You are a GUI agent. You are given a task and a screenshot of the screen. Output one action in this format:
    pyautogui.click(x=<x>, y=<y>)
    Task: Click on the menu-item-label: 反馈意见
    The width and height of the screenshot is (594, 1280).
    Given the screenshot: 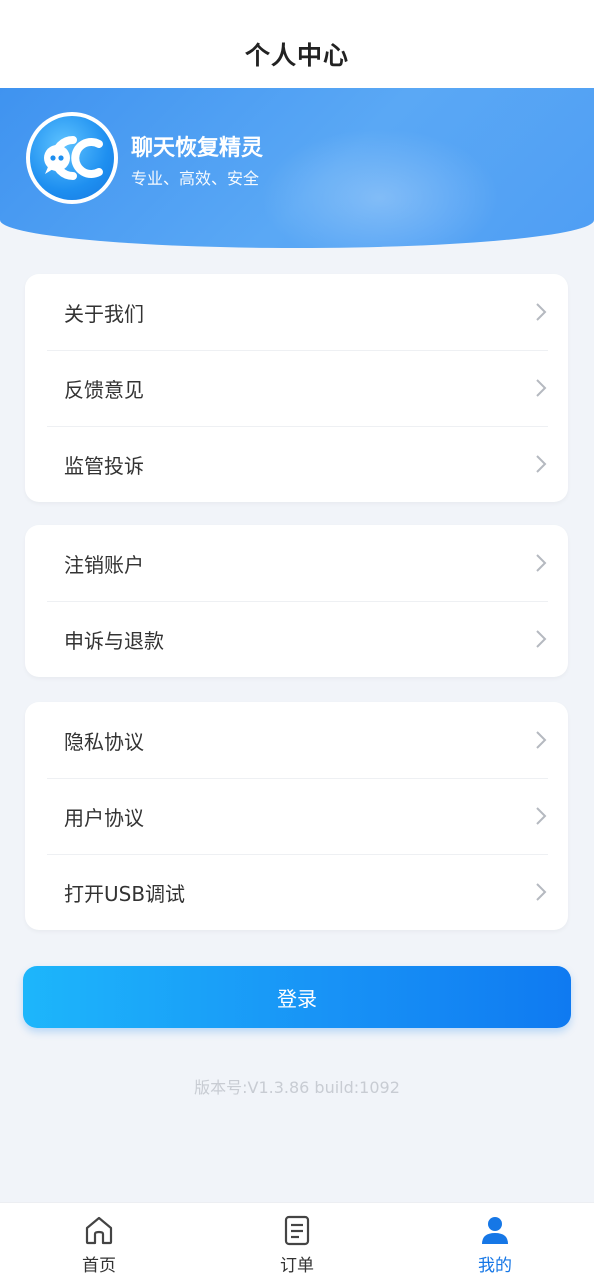 What is the action you would take?
    pyautogui.click(x=104, y=389)
    